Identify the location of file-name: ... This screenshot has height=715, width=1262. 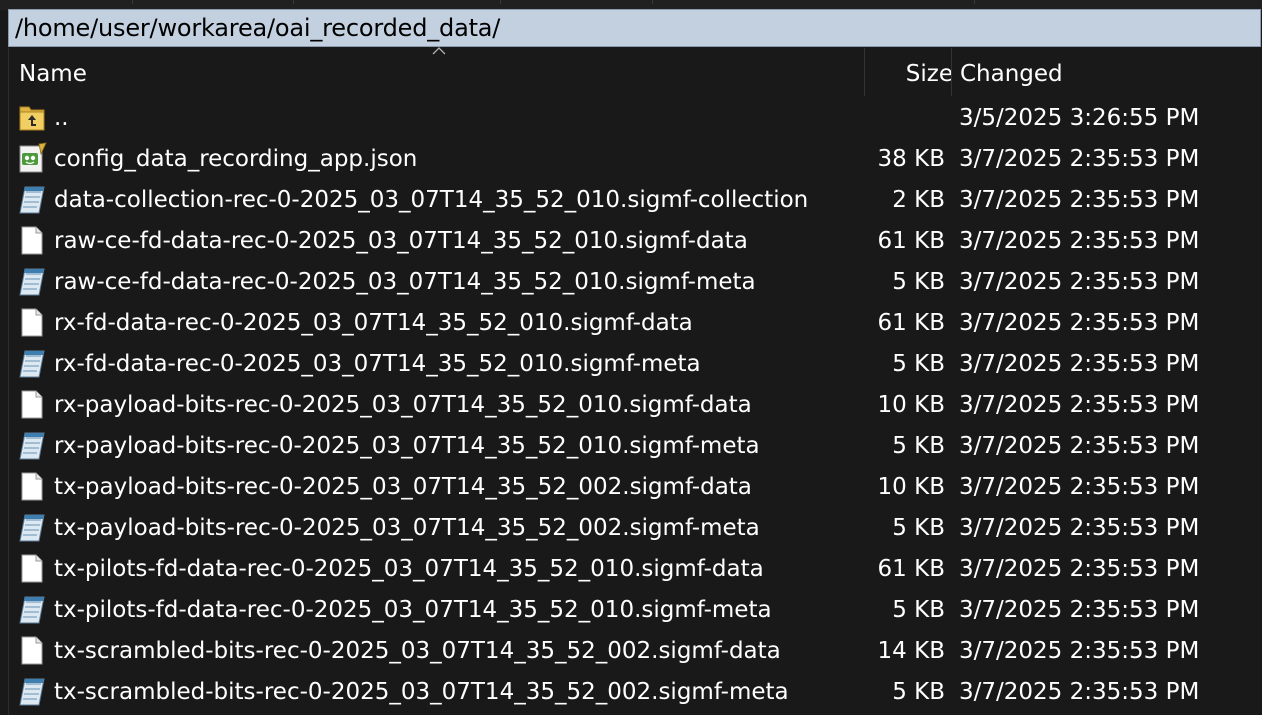
(61, 118).